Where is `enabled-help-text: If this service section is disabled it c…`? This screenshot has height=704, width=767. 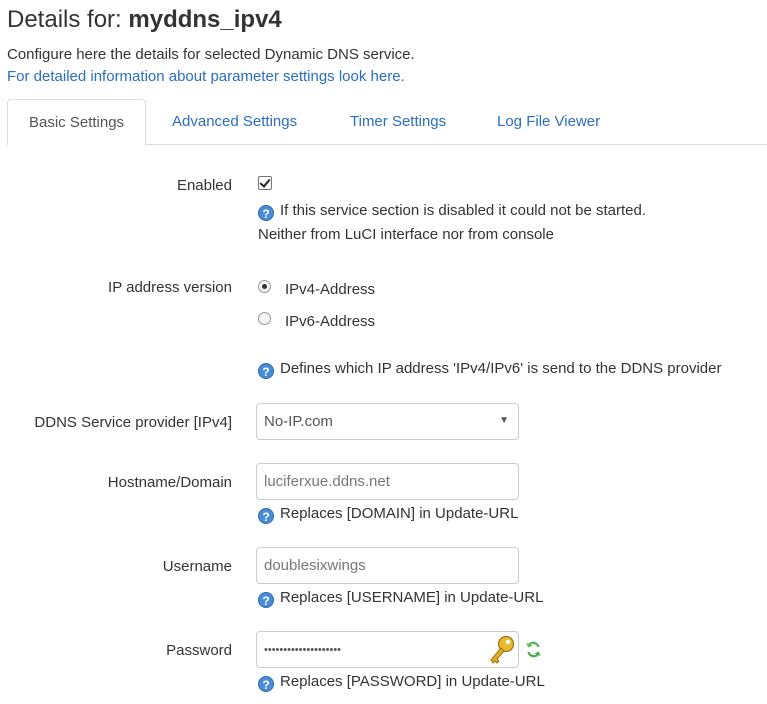 enabled-help-text: If this service section is disabled it c… is located at coordinates (463, 210).